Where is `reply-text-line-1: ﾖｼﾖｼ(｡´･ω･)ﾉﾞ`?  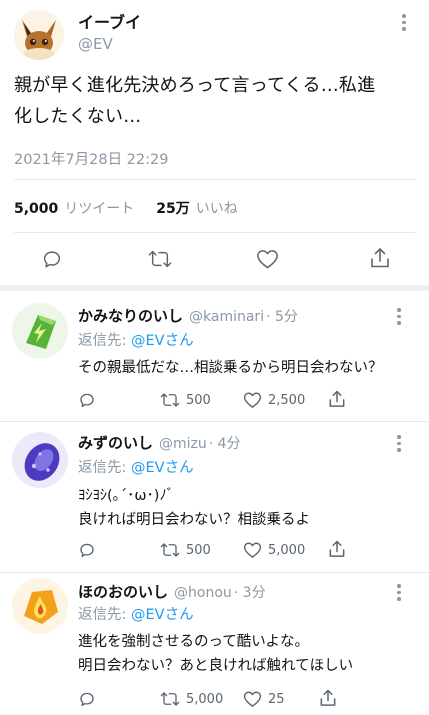
reply-text-line-1: ﾖｼﾖｼ(｡´･ω･)ﾉﾞ is located at coordinates (126, 496).